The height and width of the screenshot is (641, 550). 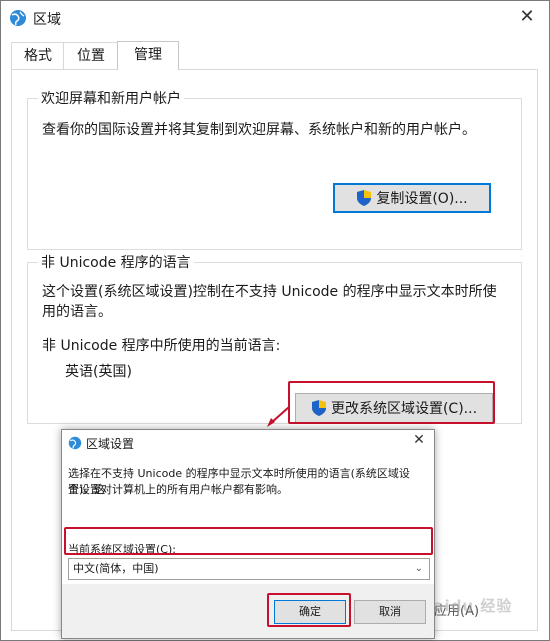 What do you see at coordinates (178, 489) in the screenshot?
I see `dialog-description-line2: 个设置对计算机上的所有用户帐户都有影响。` at bounding box center [178, 489].